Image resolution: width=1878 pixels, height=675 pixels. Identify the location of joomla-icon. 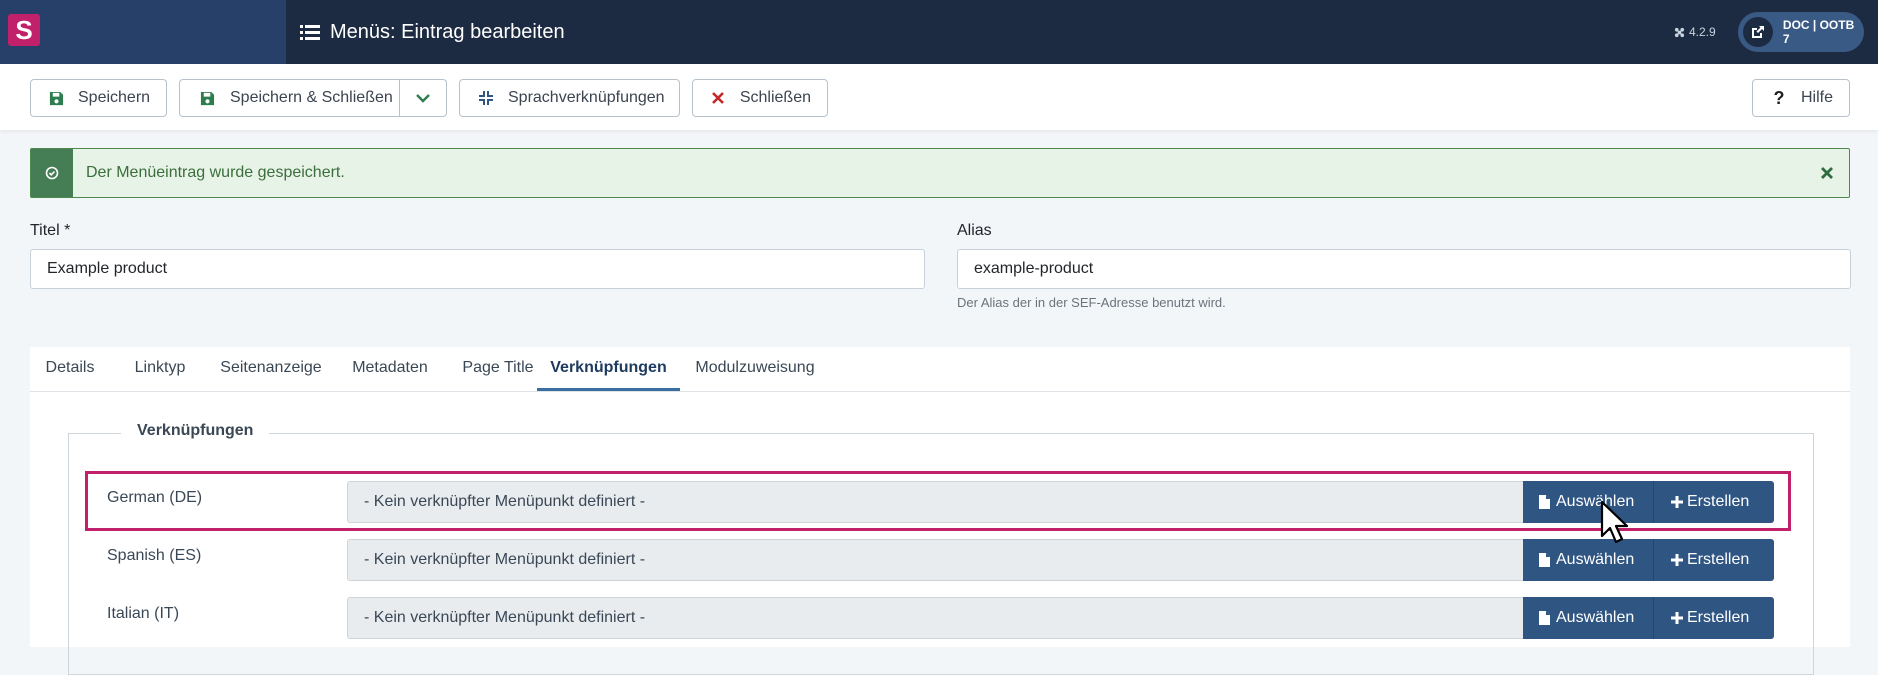
(1679, 32).